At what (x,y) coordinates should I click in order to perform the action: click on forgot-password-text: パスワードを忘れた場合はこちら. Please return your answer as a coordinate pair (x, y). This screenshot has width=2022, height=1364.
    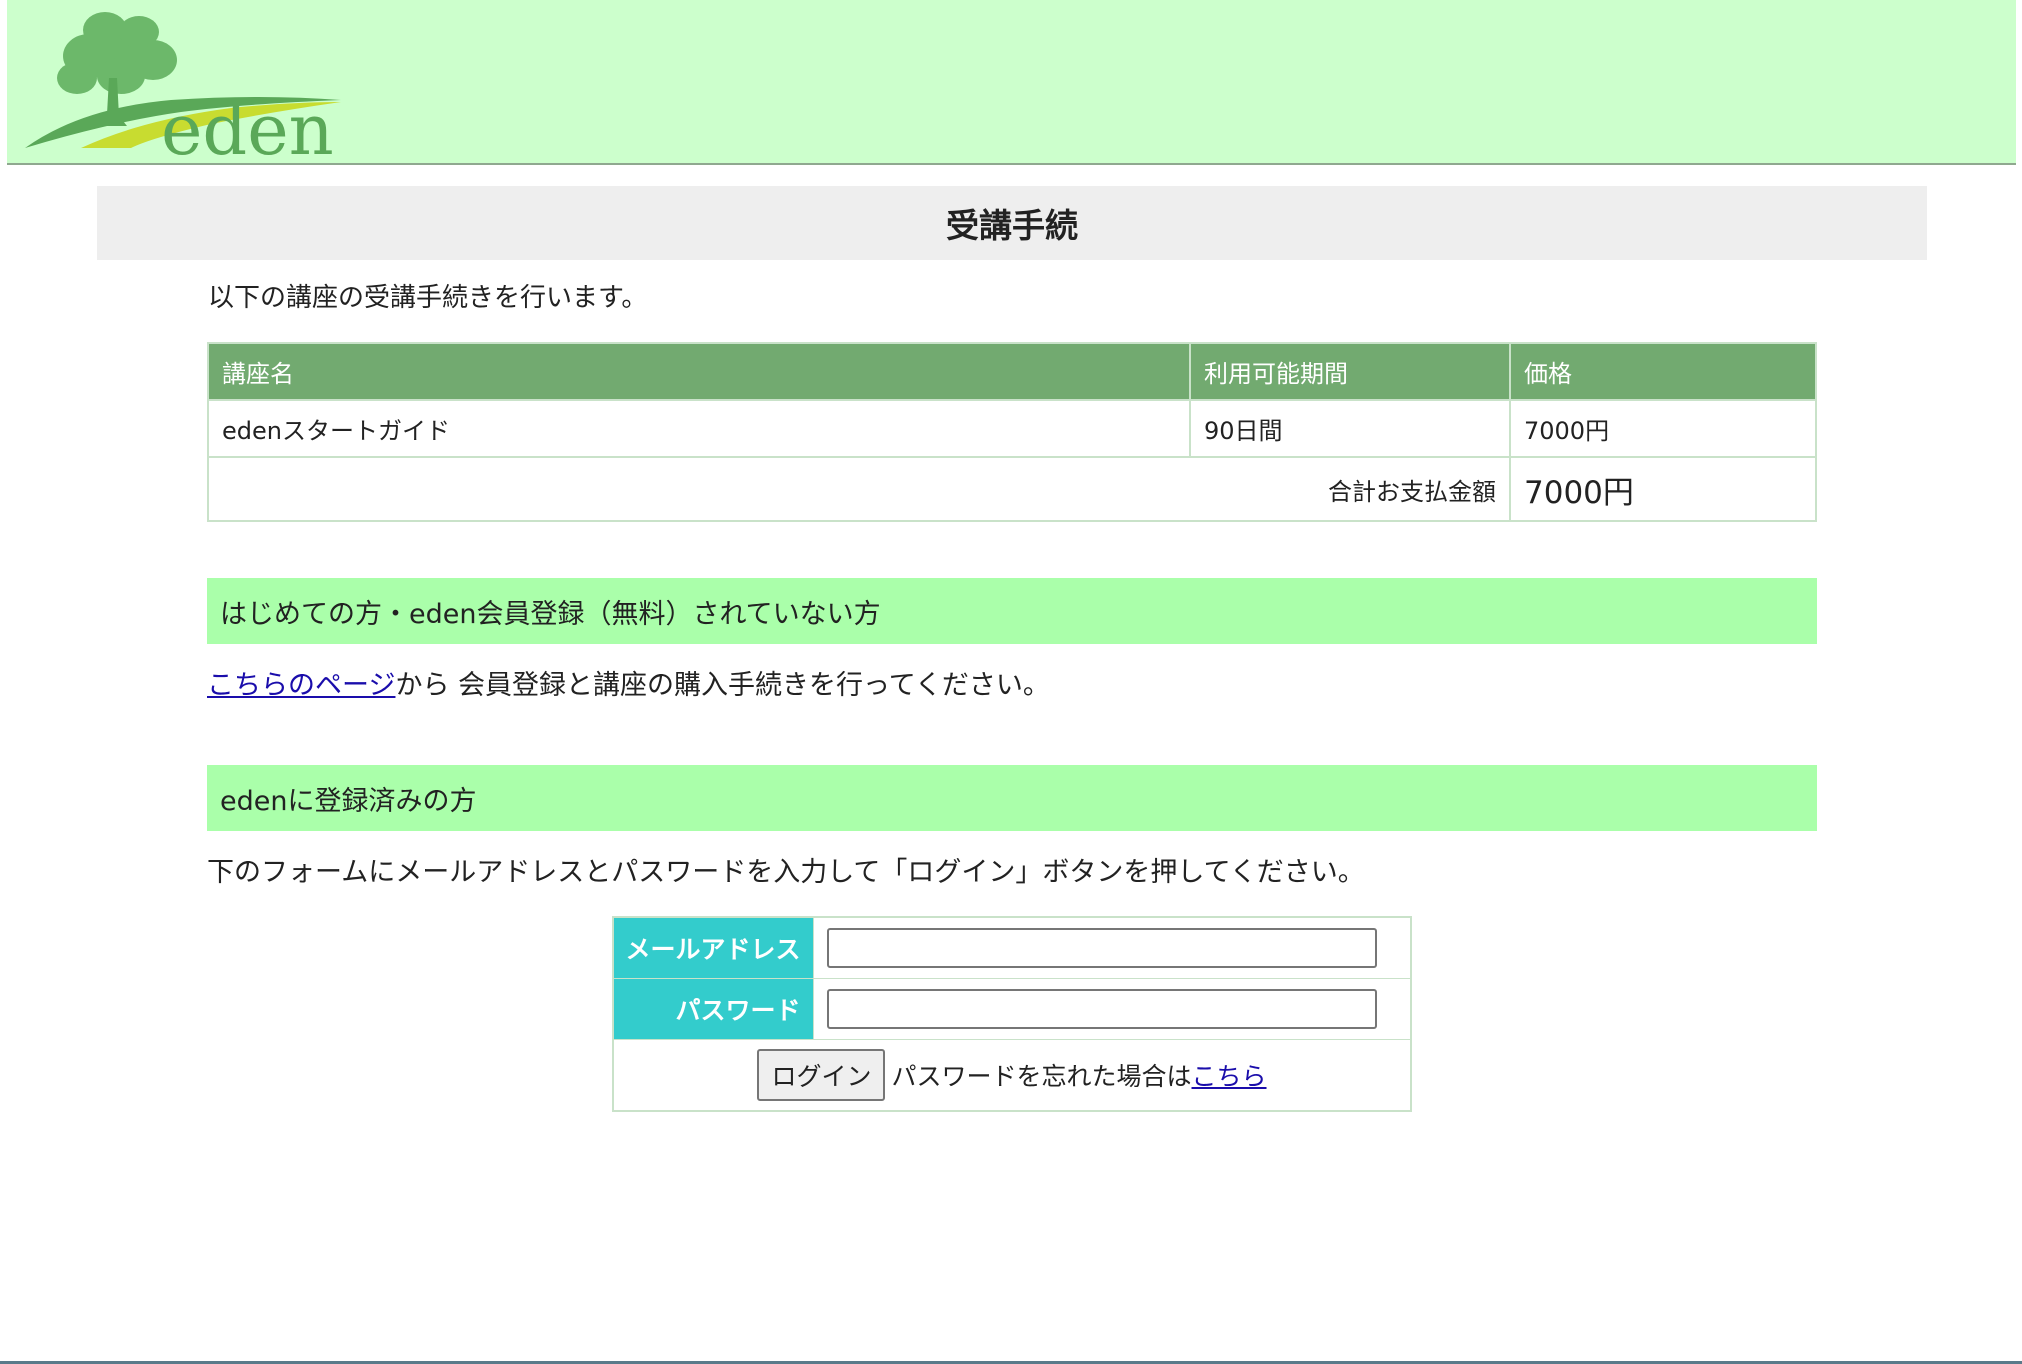
    Looking at the image, I should click on (1078, 1076).